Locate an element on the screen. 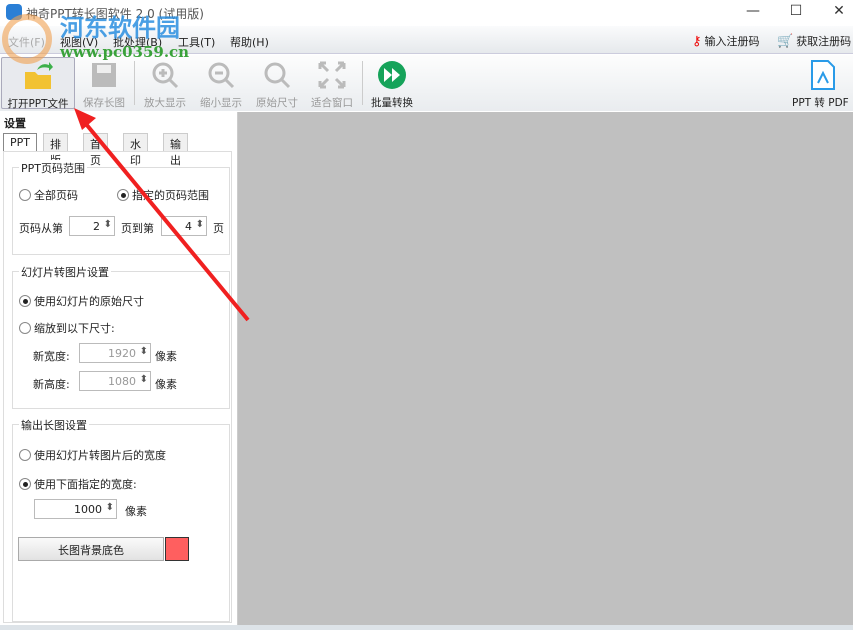 This screenshot has height=630, width=853. zoom-out-icon is located at coordinates (221, 75).